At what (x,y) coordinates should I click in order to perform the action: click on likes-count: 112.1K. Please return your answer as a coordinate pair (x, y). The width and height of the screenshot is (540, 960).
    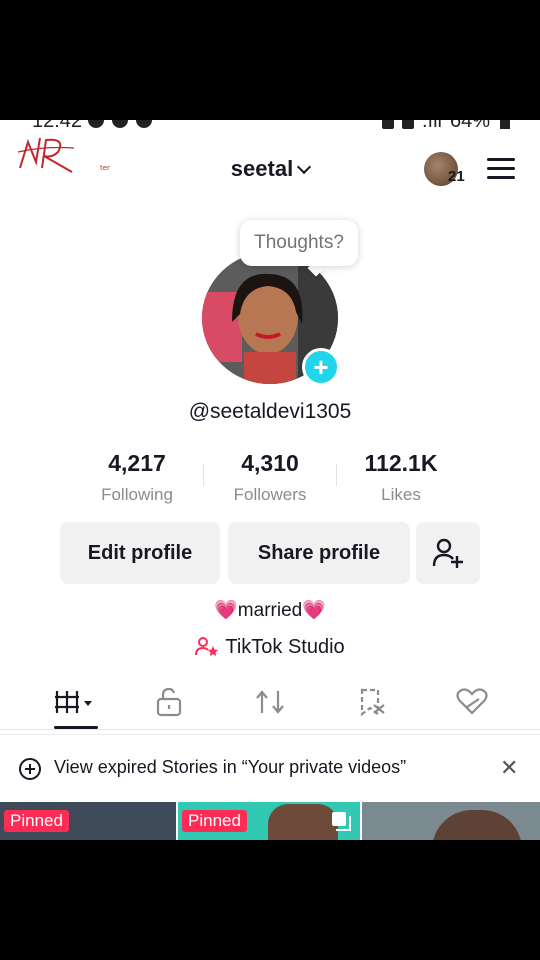
    Looking at the image, I should click on (401, 463).